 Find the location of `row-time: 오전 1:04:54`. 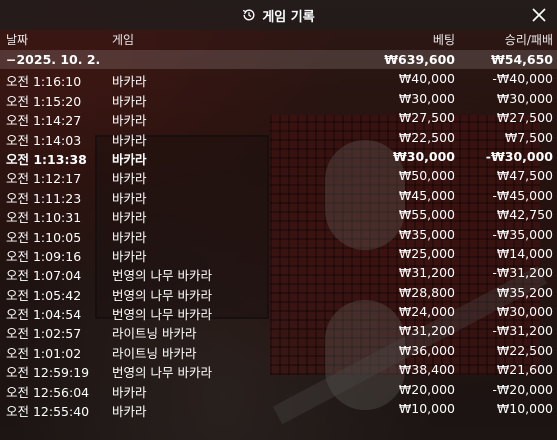

row-time: 오전 1:04:54 is located at coordinates (44, 315).